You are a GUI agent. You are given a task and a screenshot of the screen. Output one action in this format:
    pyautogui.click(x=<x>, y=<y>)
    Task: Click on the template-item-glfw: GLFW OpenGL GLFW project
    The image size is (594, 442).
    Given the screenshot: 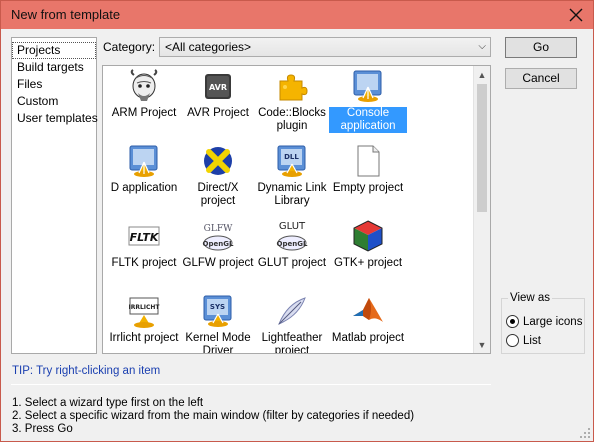 What is the action you would take?
    pyautogui.click(x=218, y=244)
    